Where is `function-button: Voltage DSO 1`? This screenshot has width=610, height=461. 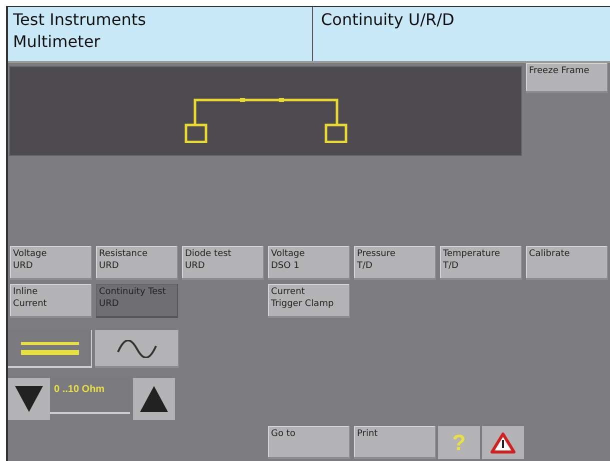
function-button: Voltage DSO 1 is located at coordinates (309, 263).